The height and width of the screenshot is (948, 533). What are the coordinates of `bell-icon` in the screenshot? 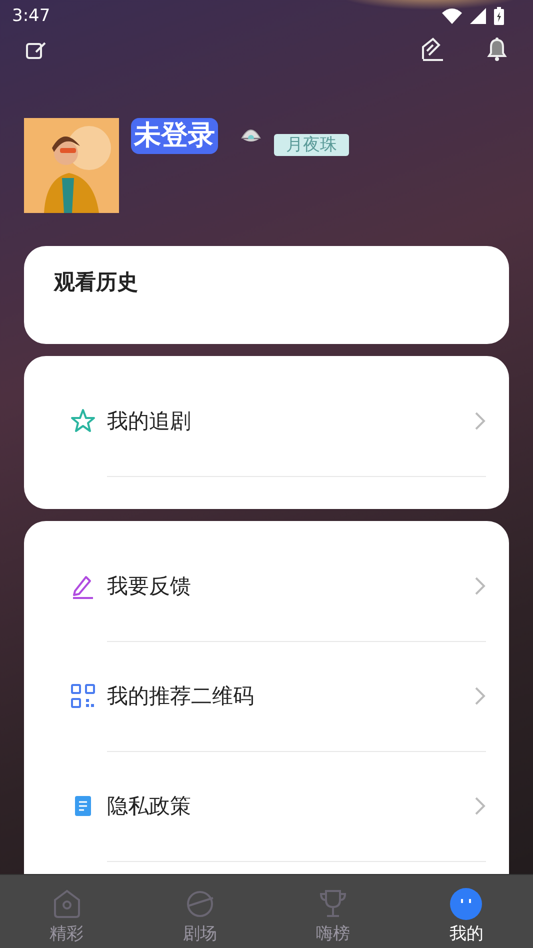 It's located at (497, 50).